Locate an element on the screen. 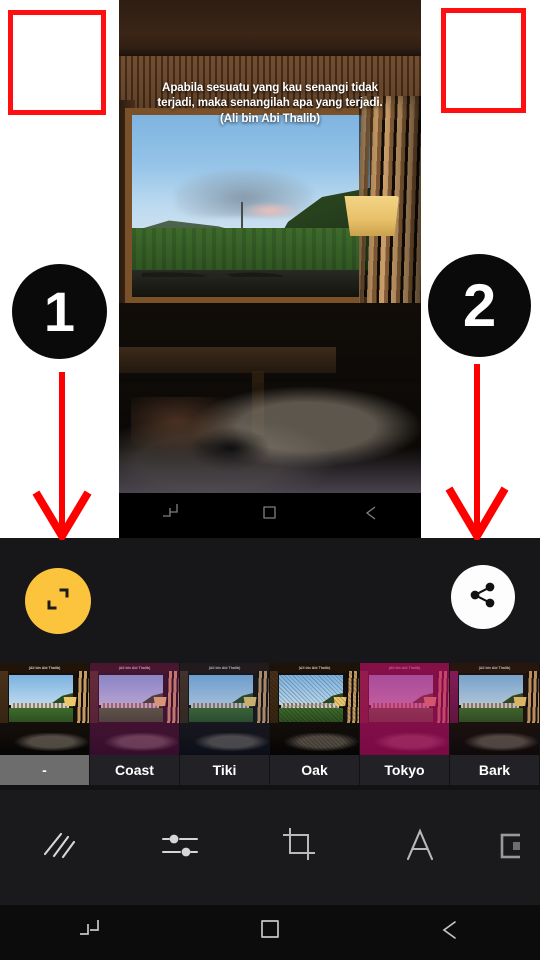 This screenshot has height=960, width=540. filter-label: Oak is located at coordinates (314, 770).